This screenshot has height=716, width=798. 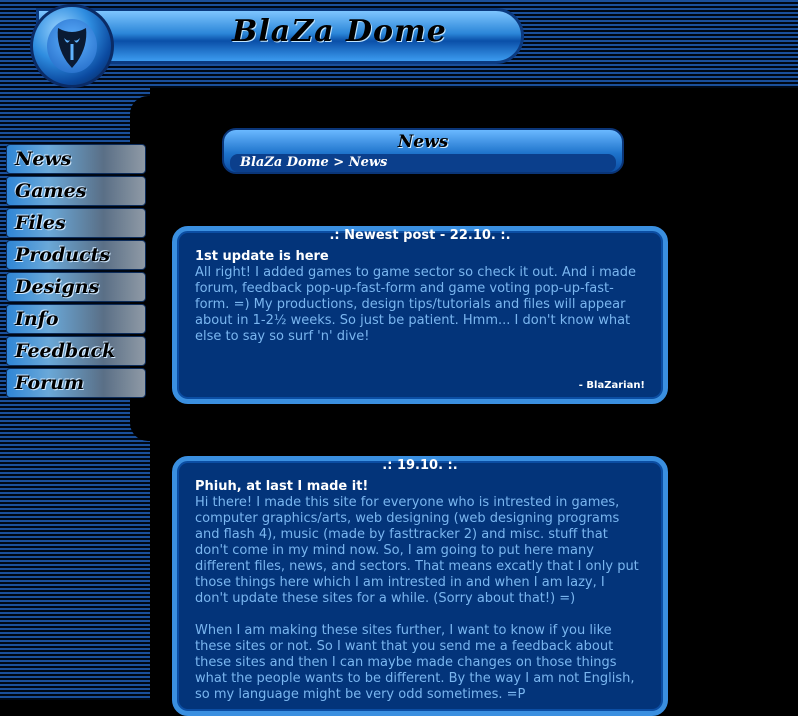 I want to click on nav-news-button: News, so click(x=76, y=159).